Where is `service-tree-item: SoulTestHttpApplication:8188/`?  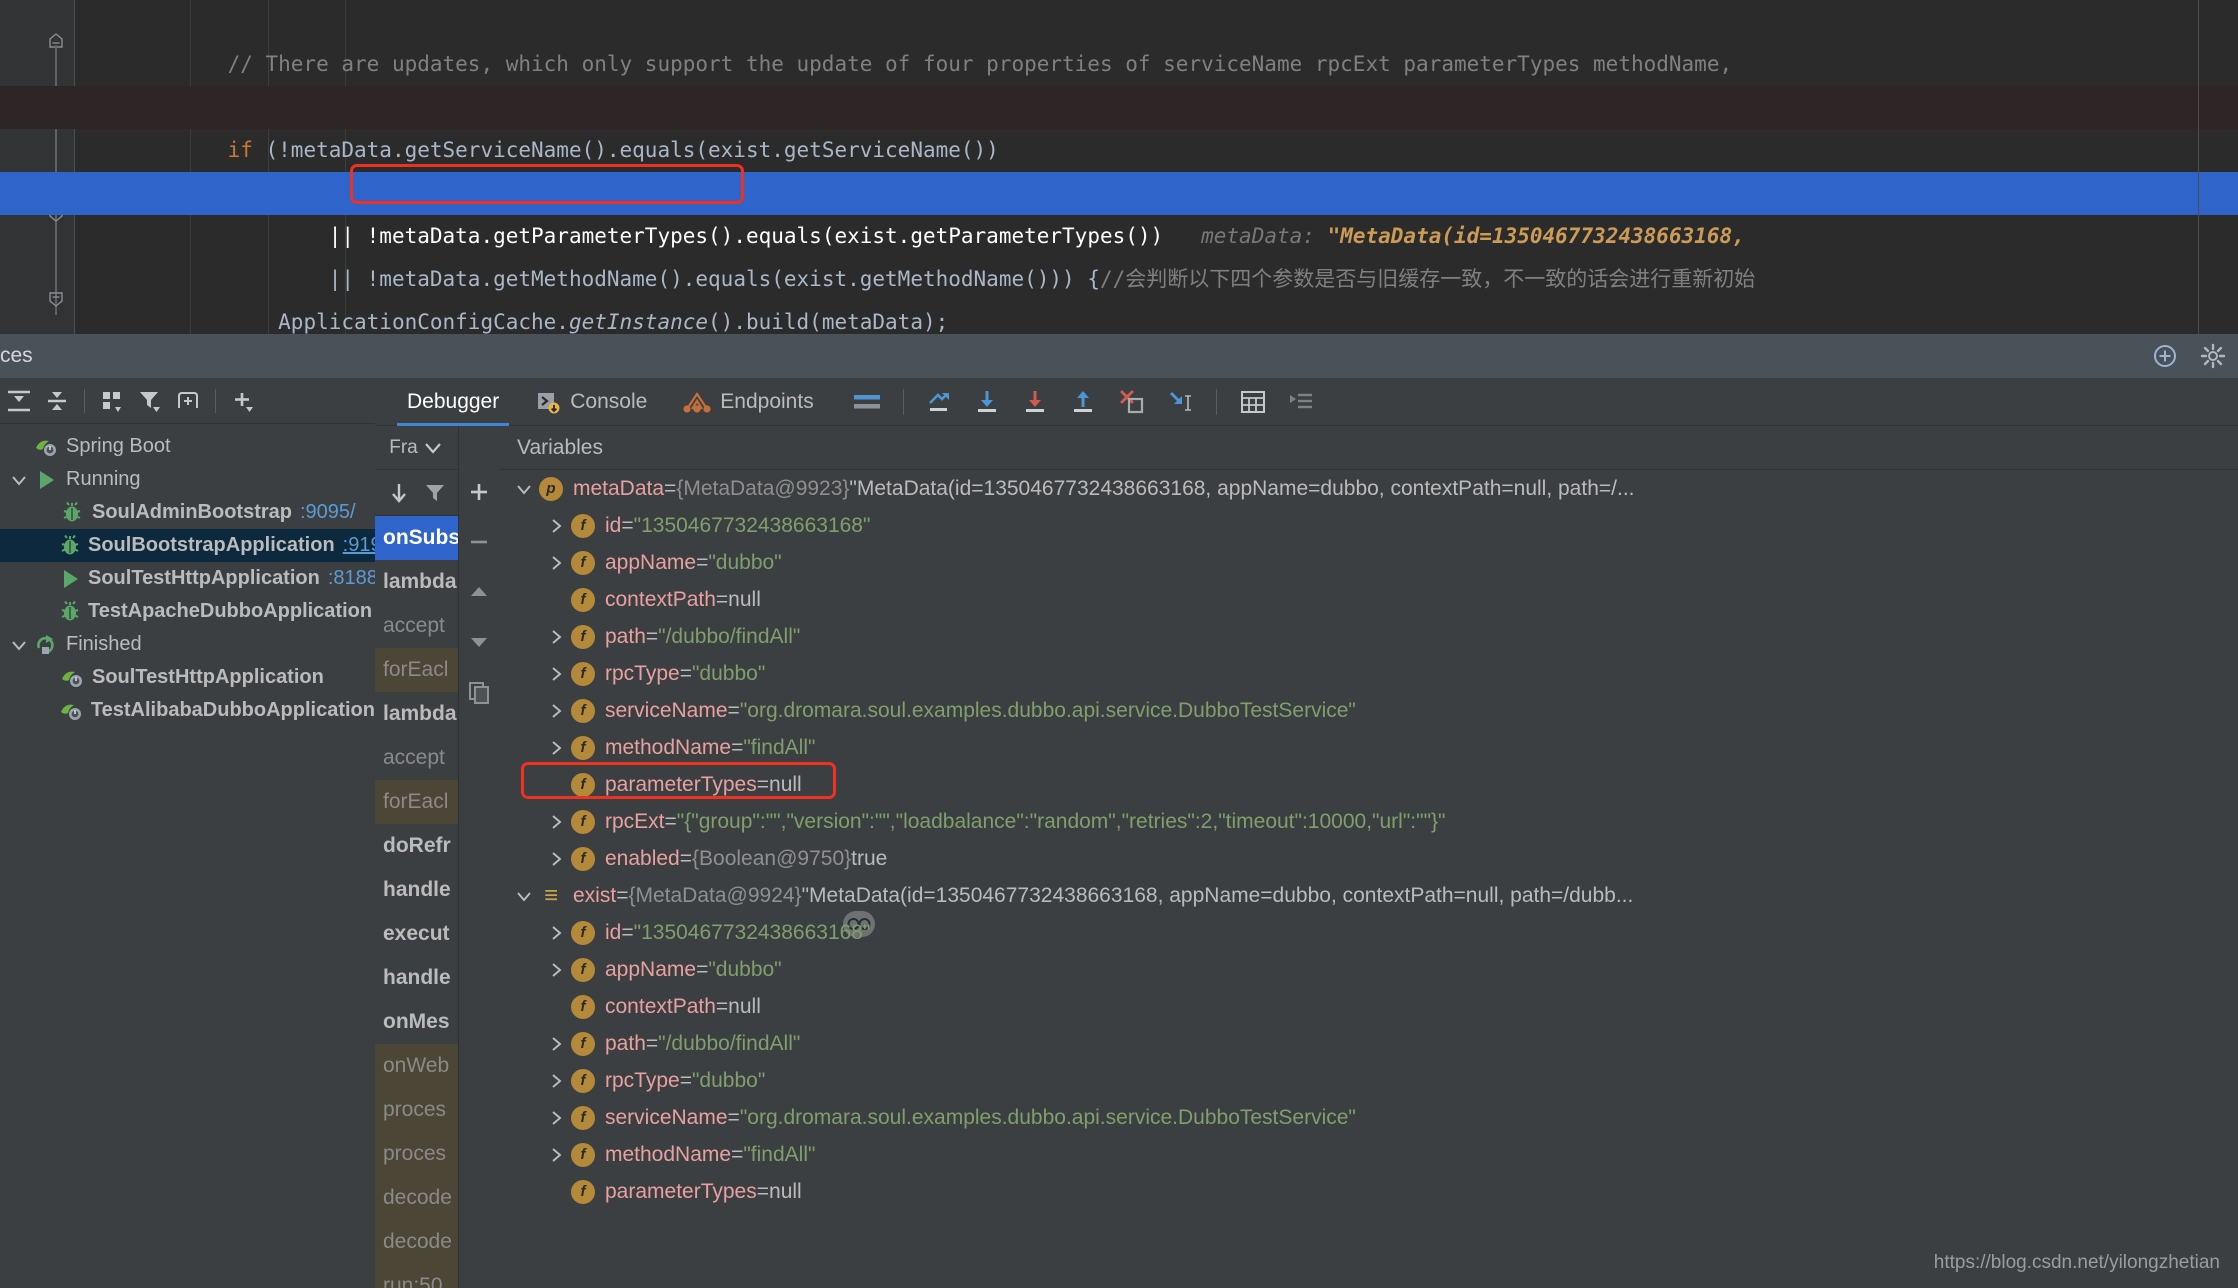 service-tree-item: SoulTestHttpApplication:8188/ is located at coordinates (191, 578).